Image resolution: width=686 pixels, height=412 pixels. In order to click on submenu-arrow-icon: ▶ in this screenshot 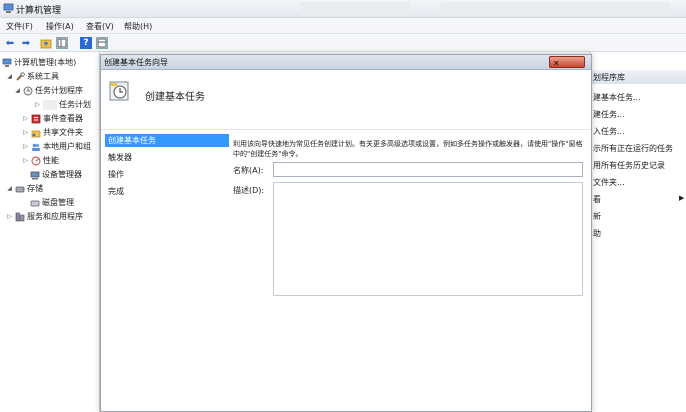, I will do `click(682, 198)`.